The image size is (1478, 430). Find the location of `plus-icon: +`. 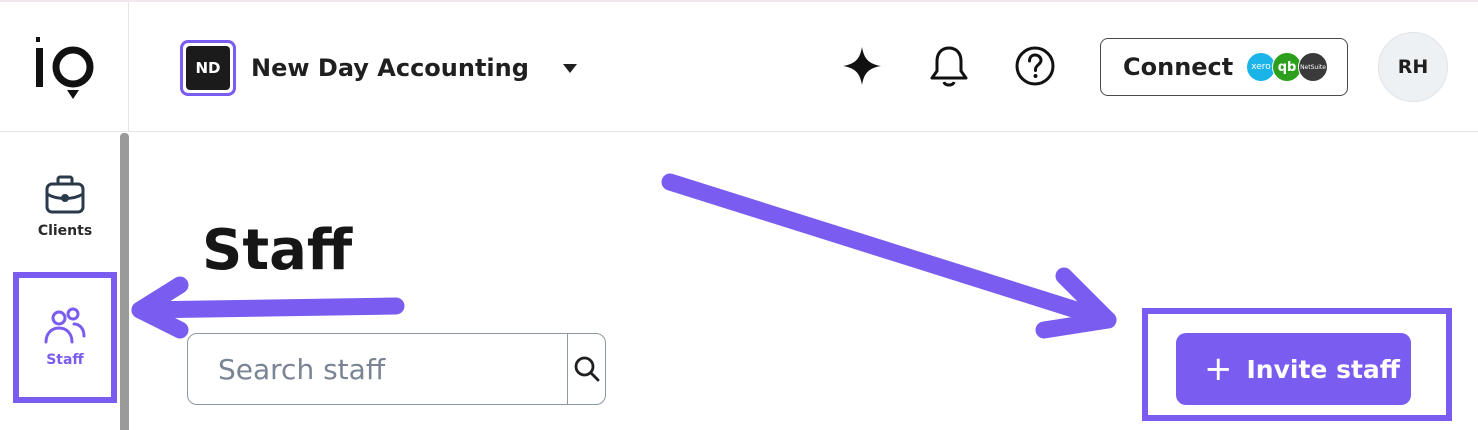

plus-icon: + is located at coordinates (1218, 369).